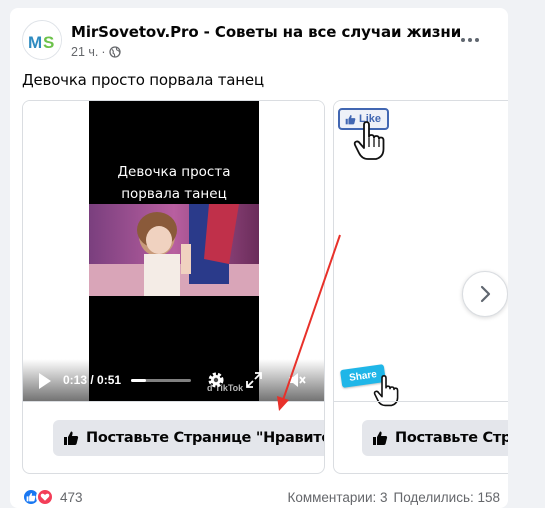 This screenshot has width=545, height=508. What do you see at coordinates (35, 42) in the screenshot?
I see `svg-text: M` at bounding box center [35, 42].